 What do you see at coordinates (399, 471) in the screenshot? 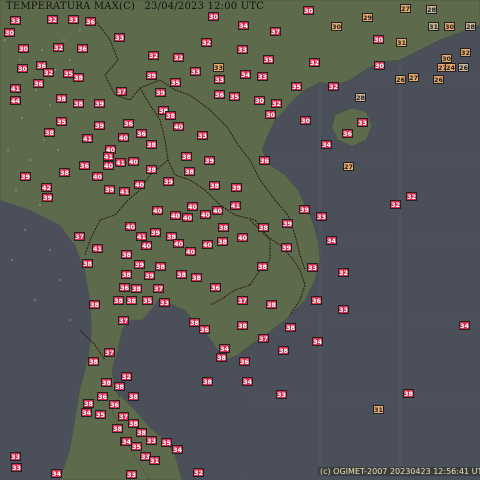
I see `map-credit: (c) OGIMET-2007 20230423 12:56:41 UTC` at bounding box center [399, 471].